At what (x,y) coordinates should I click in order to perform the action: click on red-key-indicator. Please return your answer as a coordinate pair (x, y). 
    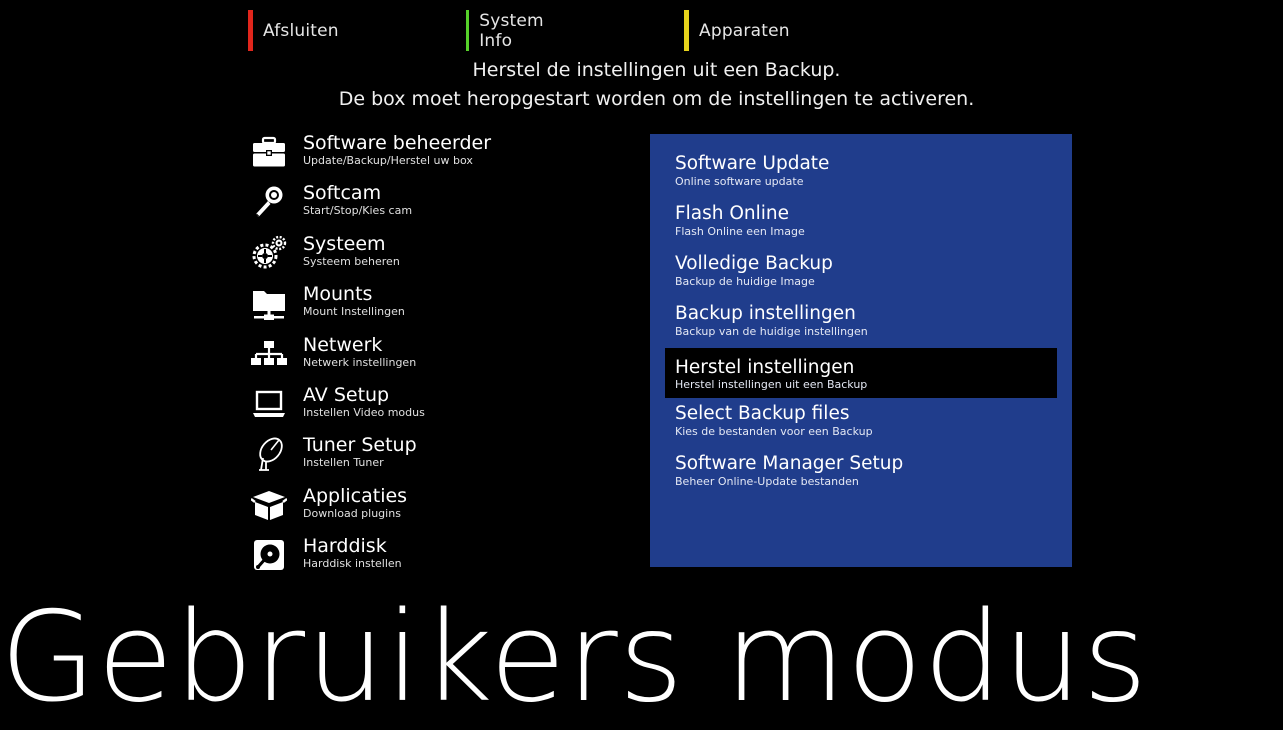
    Looking at the image, I should click on (250, 30).